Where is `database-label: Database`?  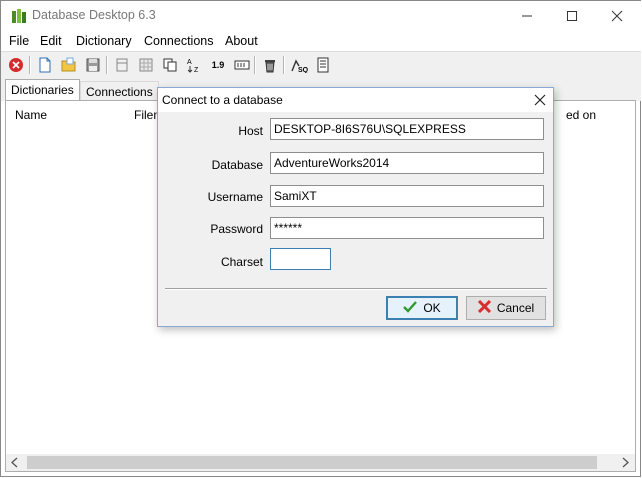
database-label: Database is located at coordinates (237, 165).